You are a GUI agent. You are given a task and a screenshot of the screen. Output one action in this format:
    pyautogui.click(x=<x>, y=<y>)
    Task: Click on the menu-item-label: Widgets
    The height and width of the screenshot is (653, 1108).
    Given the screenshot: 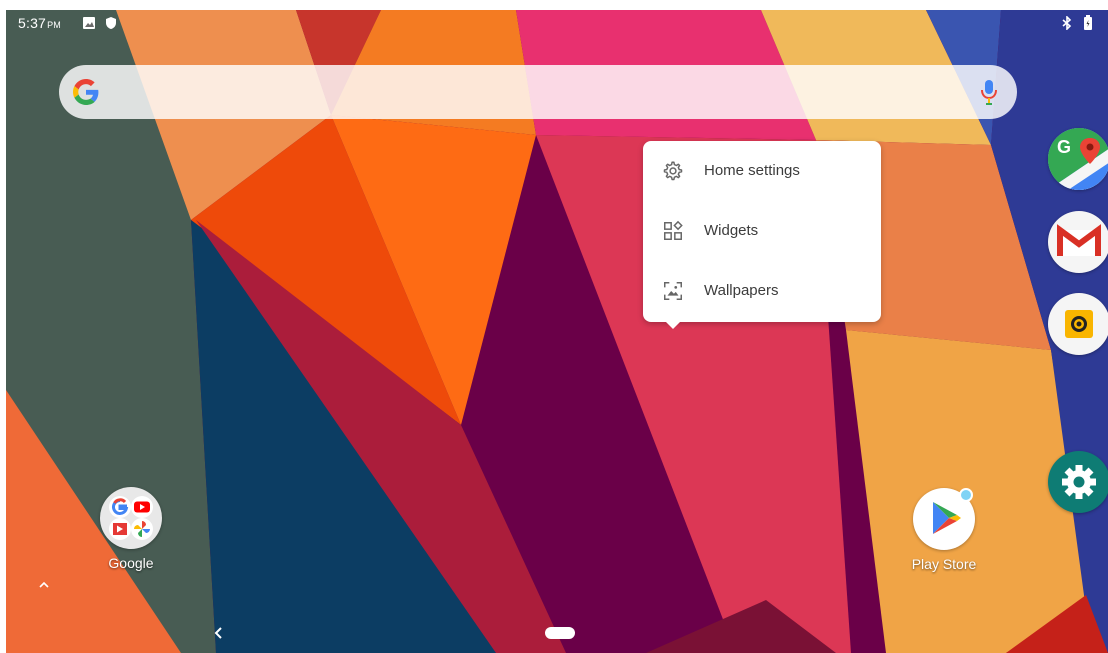 What is the action you would take?
    pyautogui.click(x=731, y=230)
    